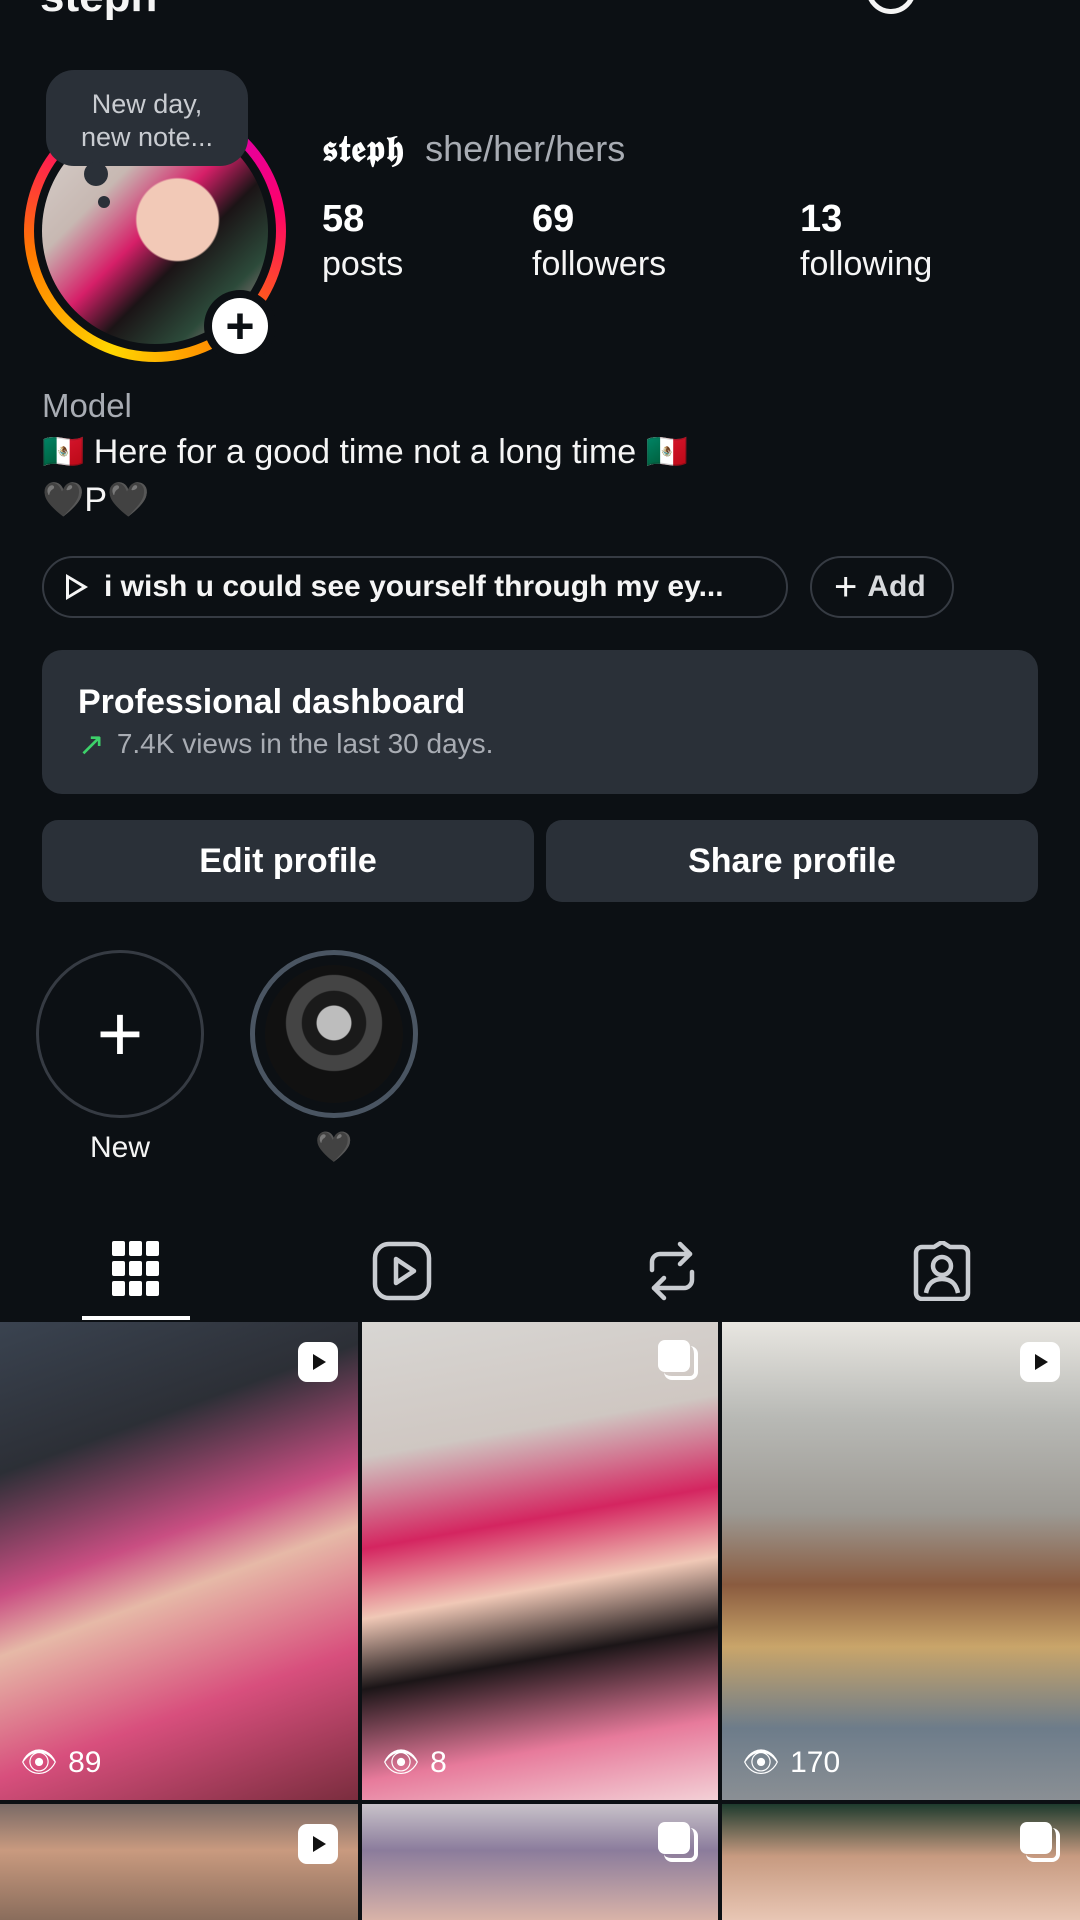 Image resolution: width=1080 pixels, height=1920 pixels. Describe the element at coordinates (540, 1271) in the screenshot. I see `profile-tabs` at that location.